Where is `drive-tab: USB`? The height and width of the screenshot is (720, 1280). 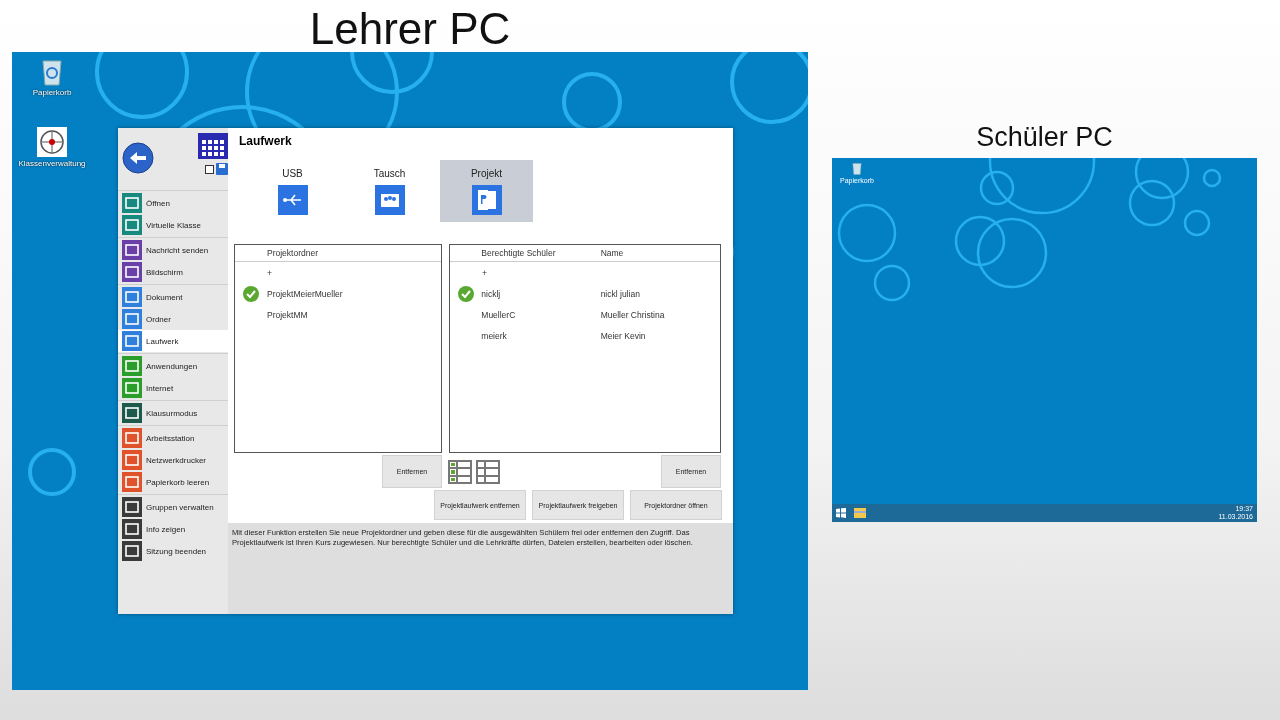
drive-tab: USB is located at coordinates (292, 191).